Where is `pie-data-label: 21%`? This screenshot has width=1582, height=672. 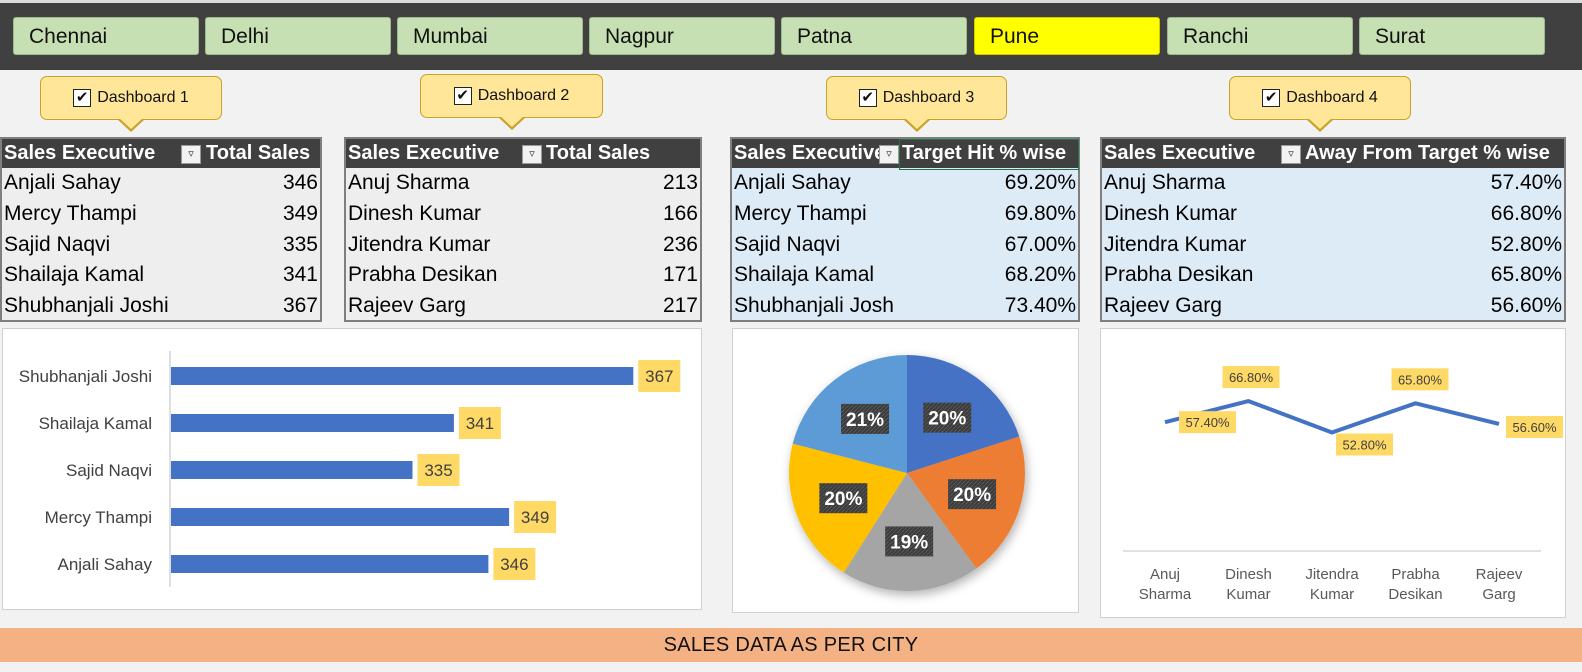 pie-data-label: 21% is located at coordinates (865, 420).